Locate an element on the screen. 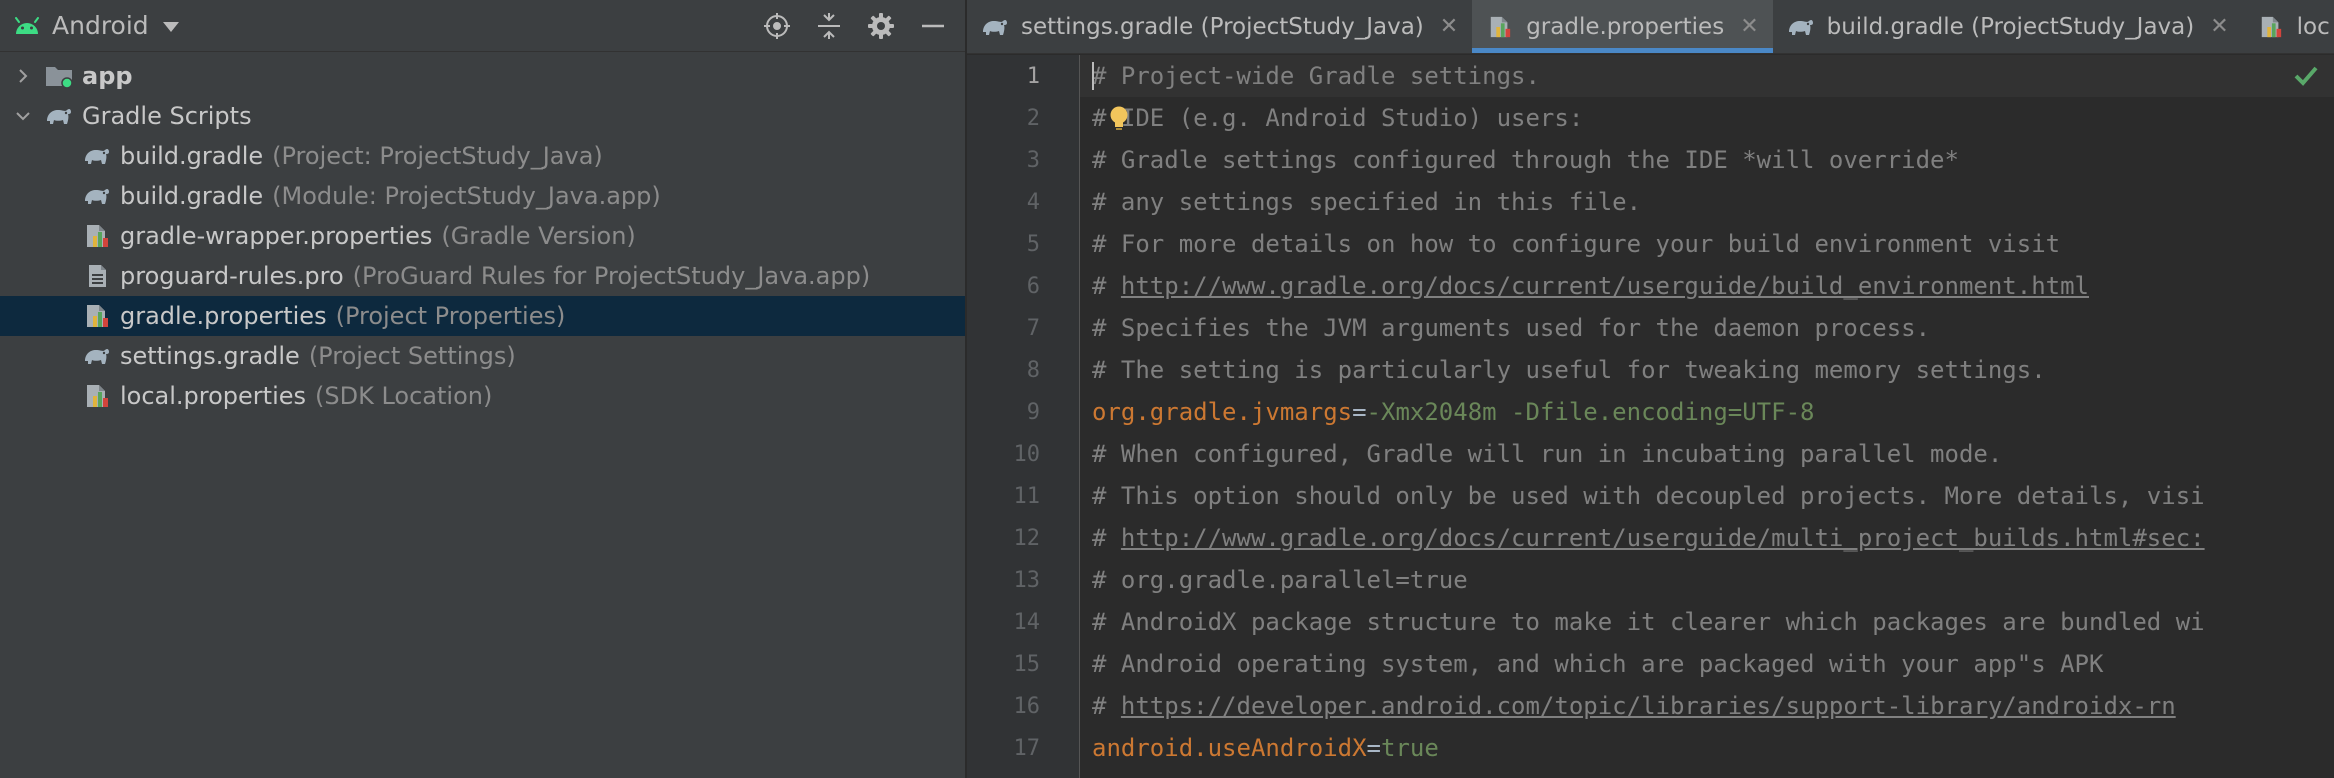 The height and width of the screenshot is (778, 2334). tree-item-hint: (Project Properties) is located at coordinates (450, 316).